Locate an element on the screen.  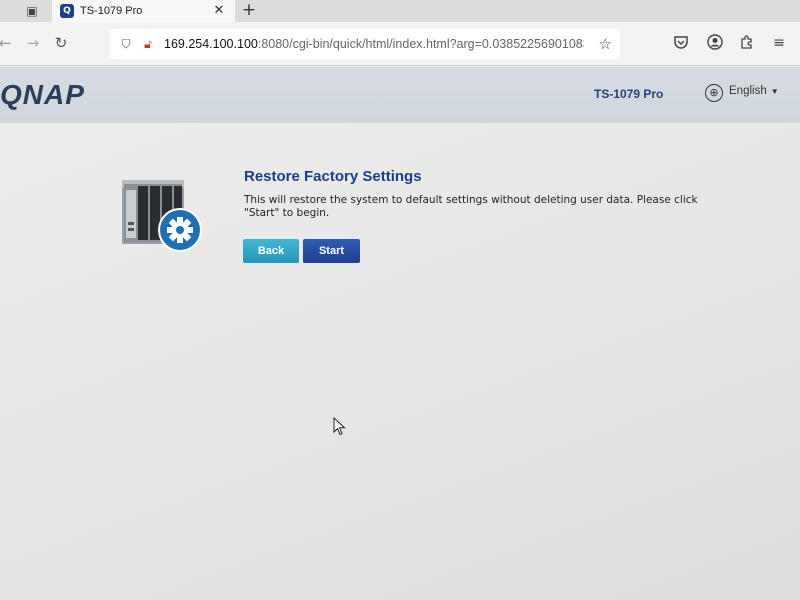
tab-title: TS-1079 Pro is located at coordinates (111, 11).